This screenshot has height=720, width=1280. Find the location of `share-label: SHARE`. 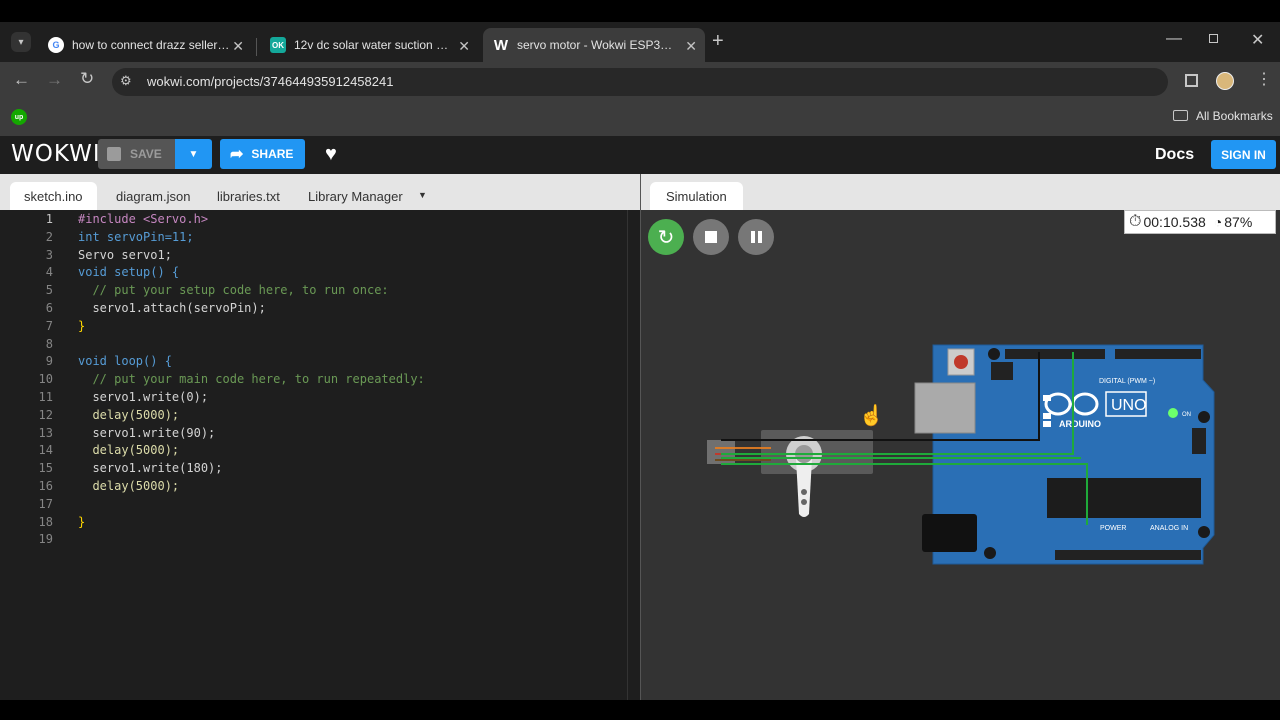

share-label: SHARE is located at coordinates (272, 154).